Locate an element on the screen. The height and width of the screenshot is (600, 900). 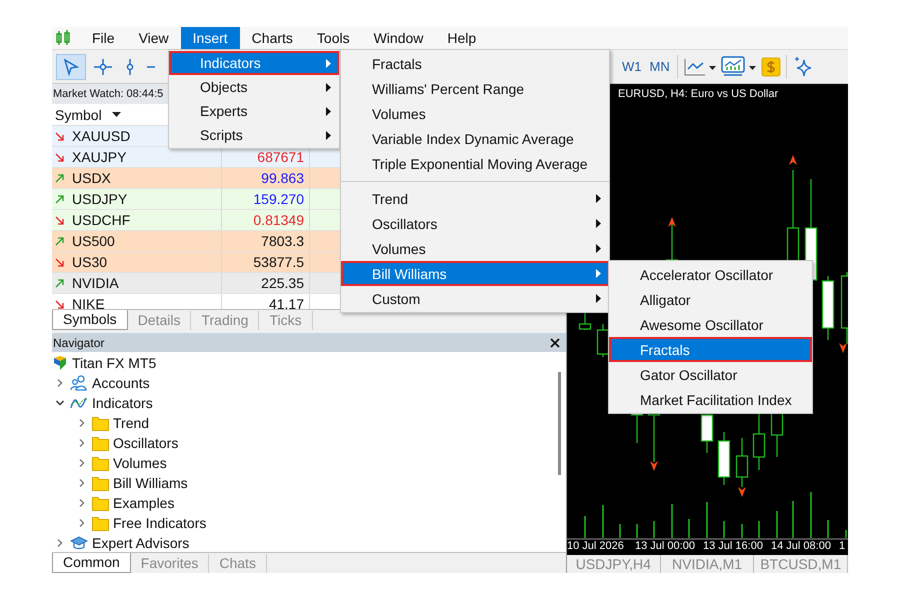
panel-tab: Common is located at coordinates (91, 563).